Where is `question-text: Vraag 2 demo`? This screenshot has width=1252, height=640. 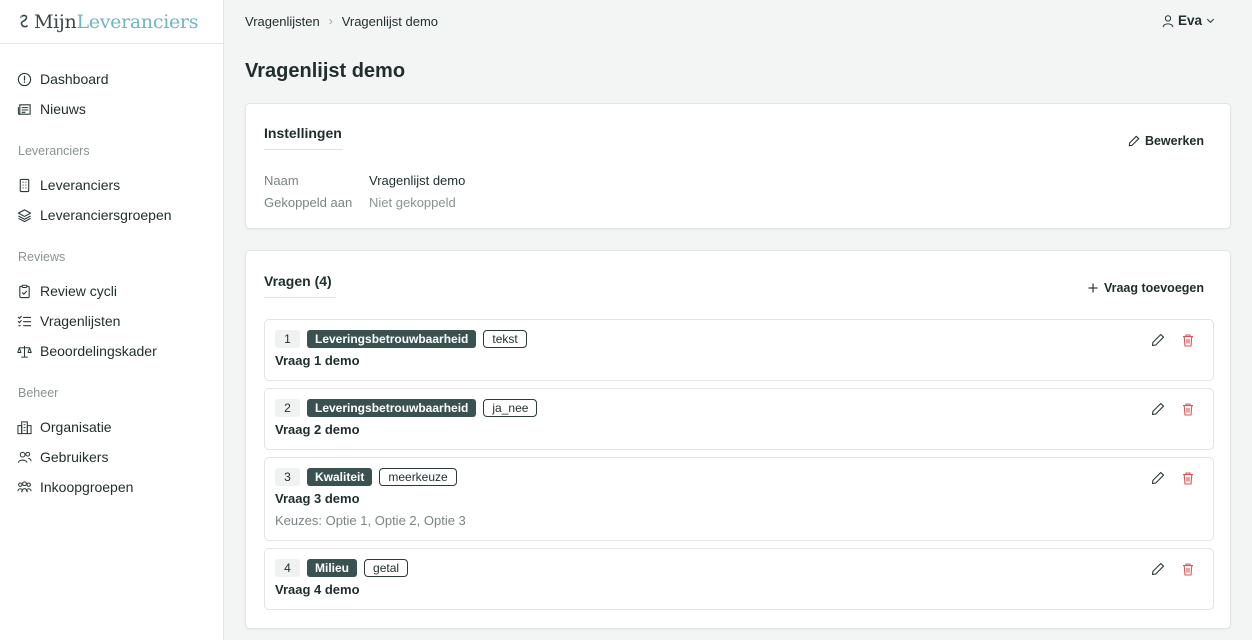 question-text: Vraag 2 demo is located at coordinates (317, 429).